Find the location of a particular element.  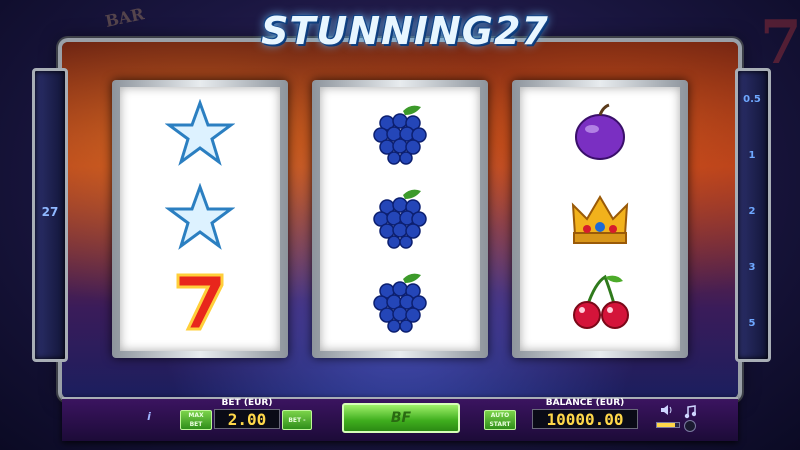

spin-button: BF is located at coordinates (401, 418).